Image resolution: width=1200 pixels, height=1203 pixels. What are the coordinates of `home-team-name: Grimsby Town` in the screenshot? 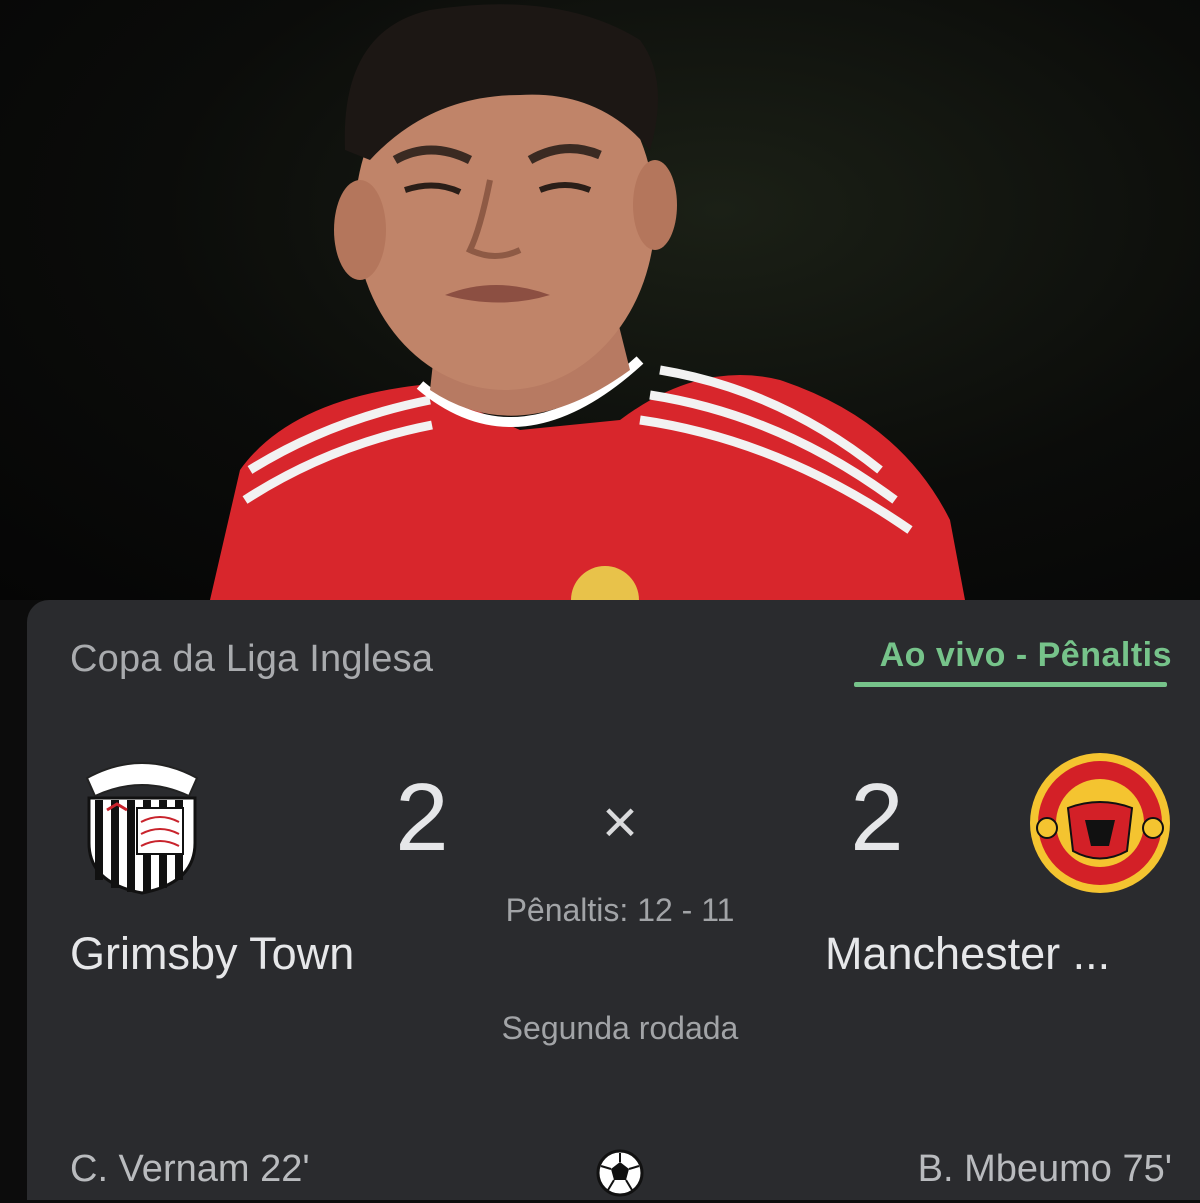 It's located at (212, 954).